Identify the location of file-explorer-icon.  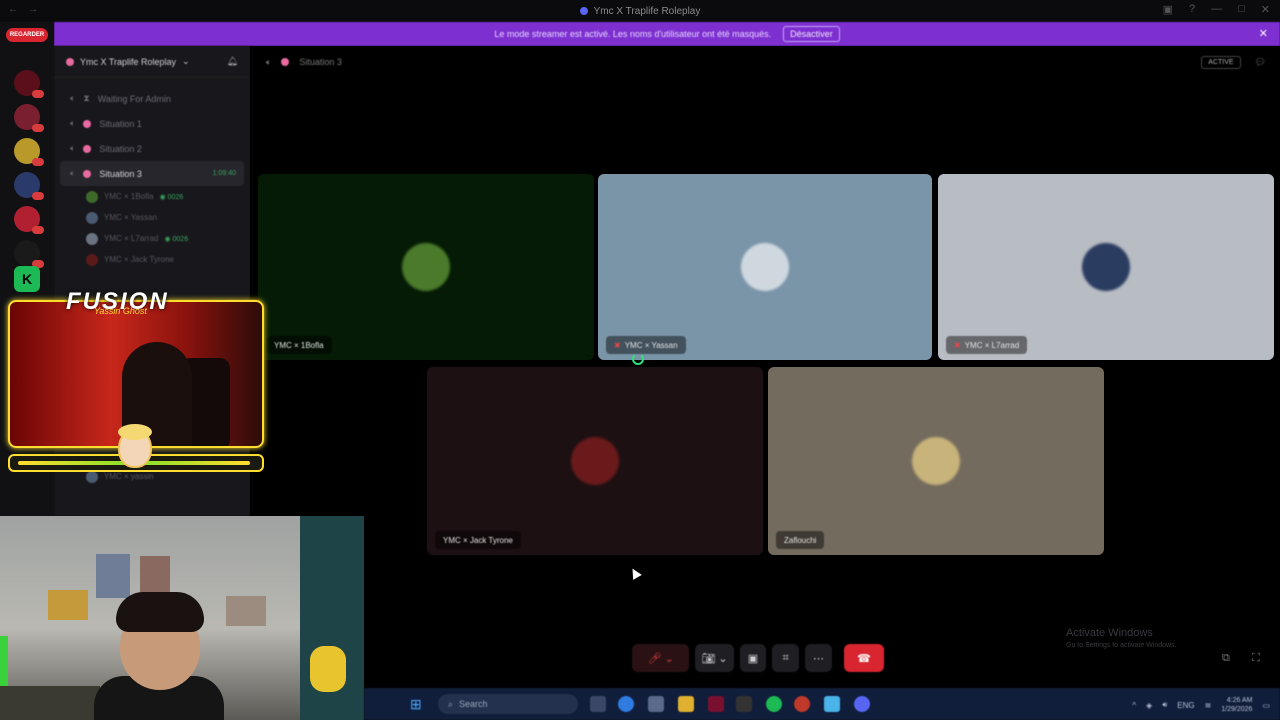
(686, 704).